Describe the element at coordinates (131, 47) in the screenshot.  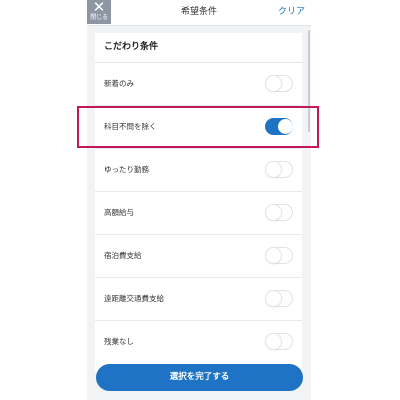
I see `section-title: こだわり条件` at that location.